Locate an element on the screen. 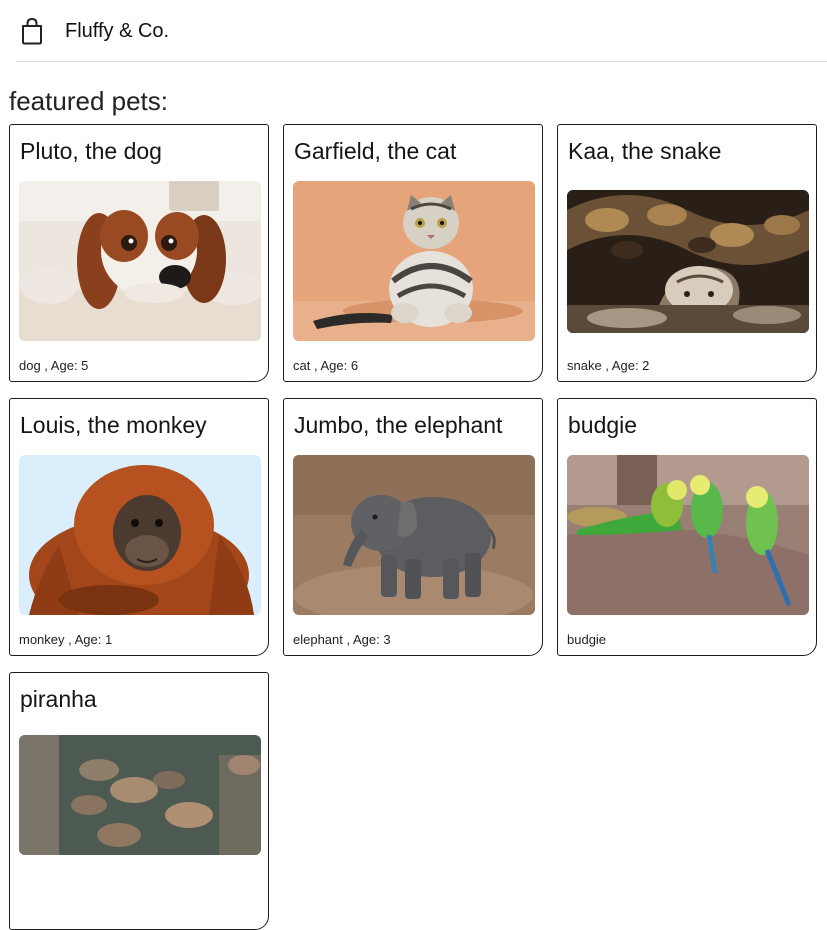 The image size is (827, 930). snake-photo is located at coordinates (688, 261).